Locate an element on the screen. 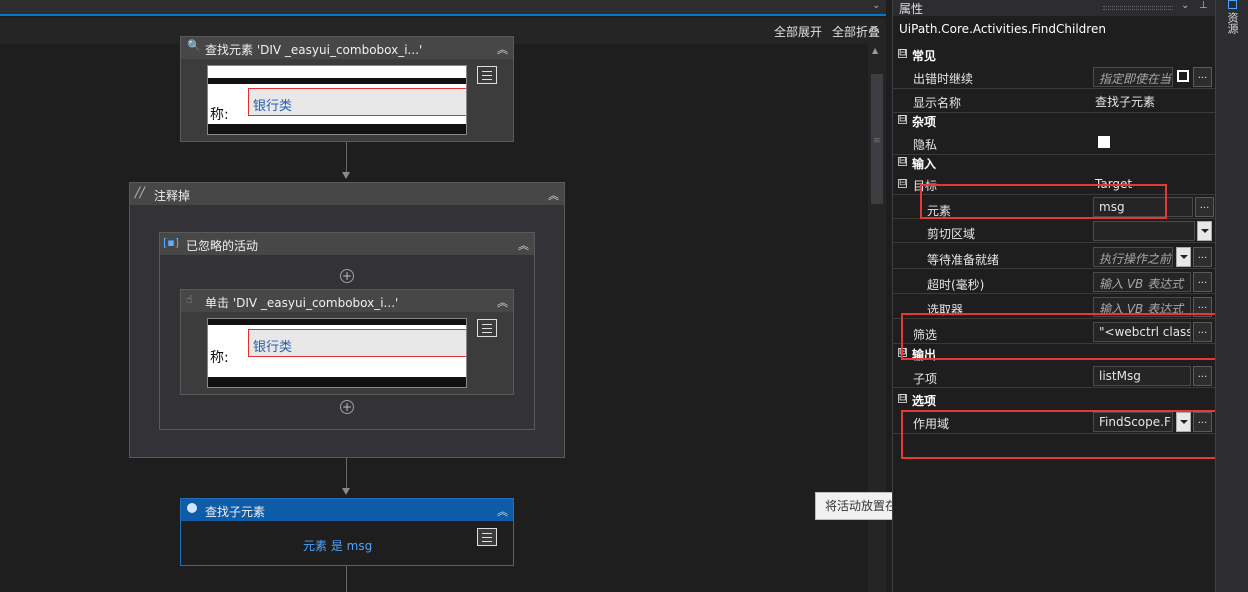 The width and height of the screenshot is (1248, 592). activity-title: 已忽略的活动 is located at coordinates (222, 246).